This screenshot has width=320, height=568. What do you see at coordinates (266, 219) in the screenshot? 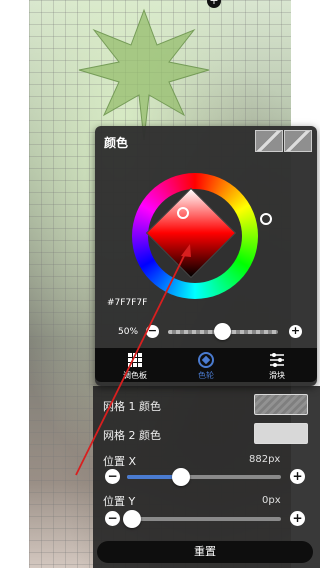
I see `hue-selector-ring` at bounding box center [266, 219].